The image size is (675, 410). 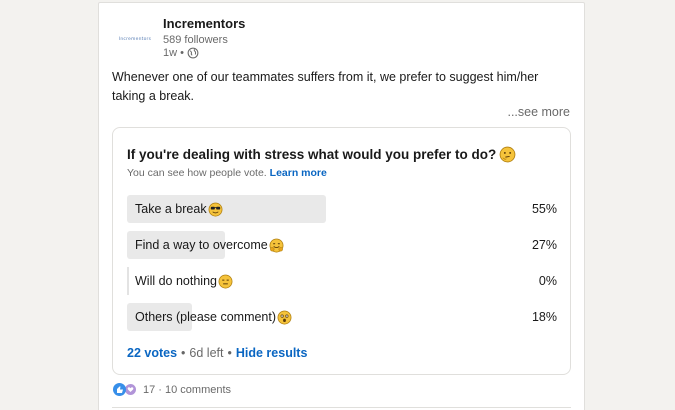 What do you see at coordinates (342, 245) in the screenshot?
I see `poll-option-find-a-way: Find a way to overcome 27%` at bounding box center [342, 245].